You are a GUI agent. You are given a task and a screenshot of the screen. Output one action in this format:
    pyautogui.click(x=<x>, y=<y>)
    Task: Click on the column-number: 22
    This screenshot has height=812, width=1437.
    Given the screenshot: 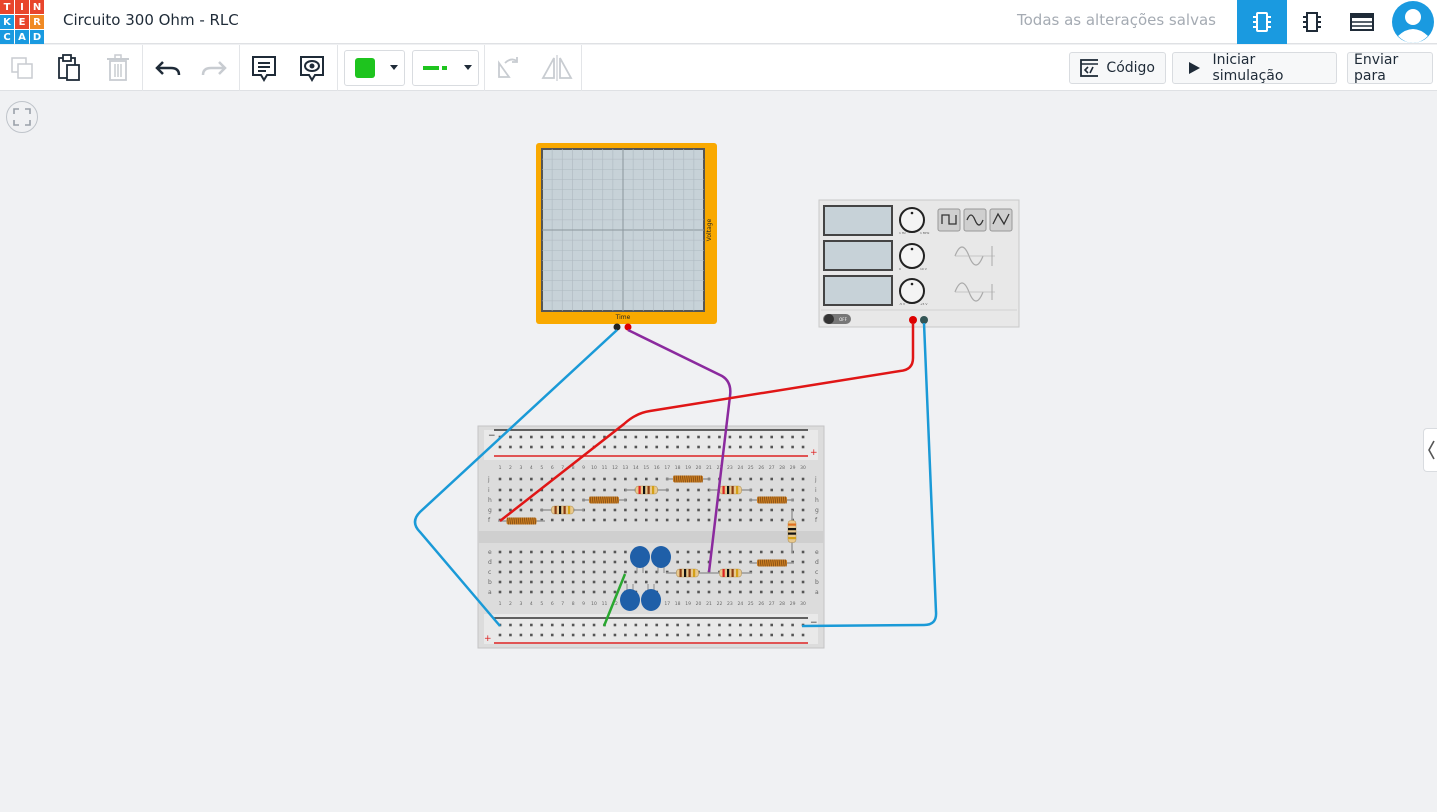 What is the action you would take?
    pyautogui.click(x=720, y=604)
    